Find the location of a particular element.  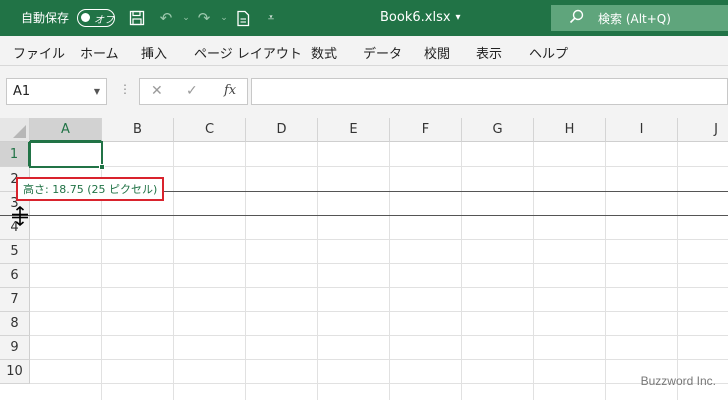

row-resize-cursor-icon is located at coordinates (20, 216).